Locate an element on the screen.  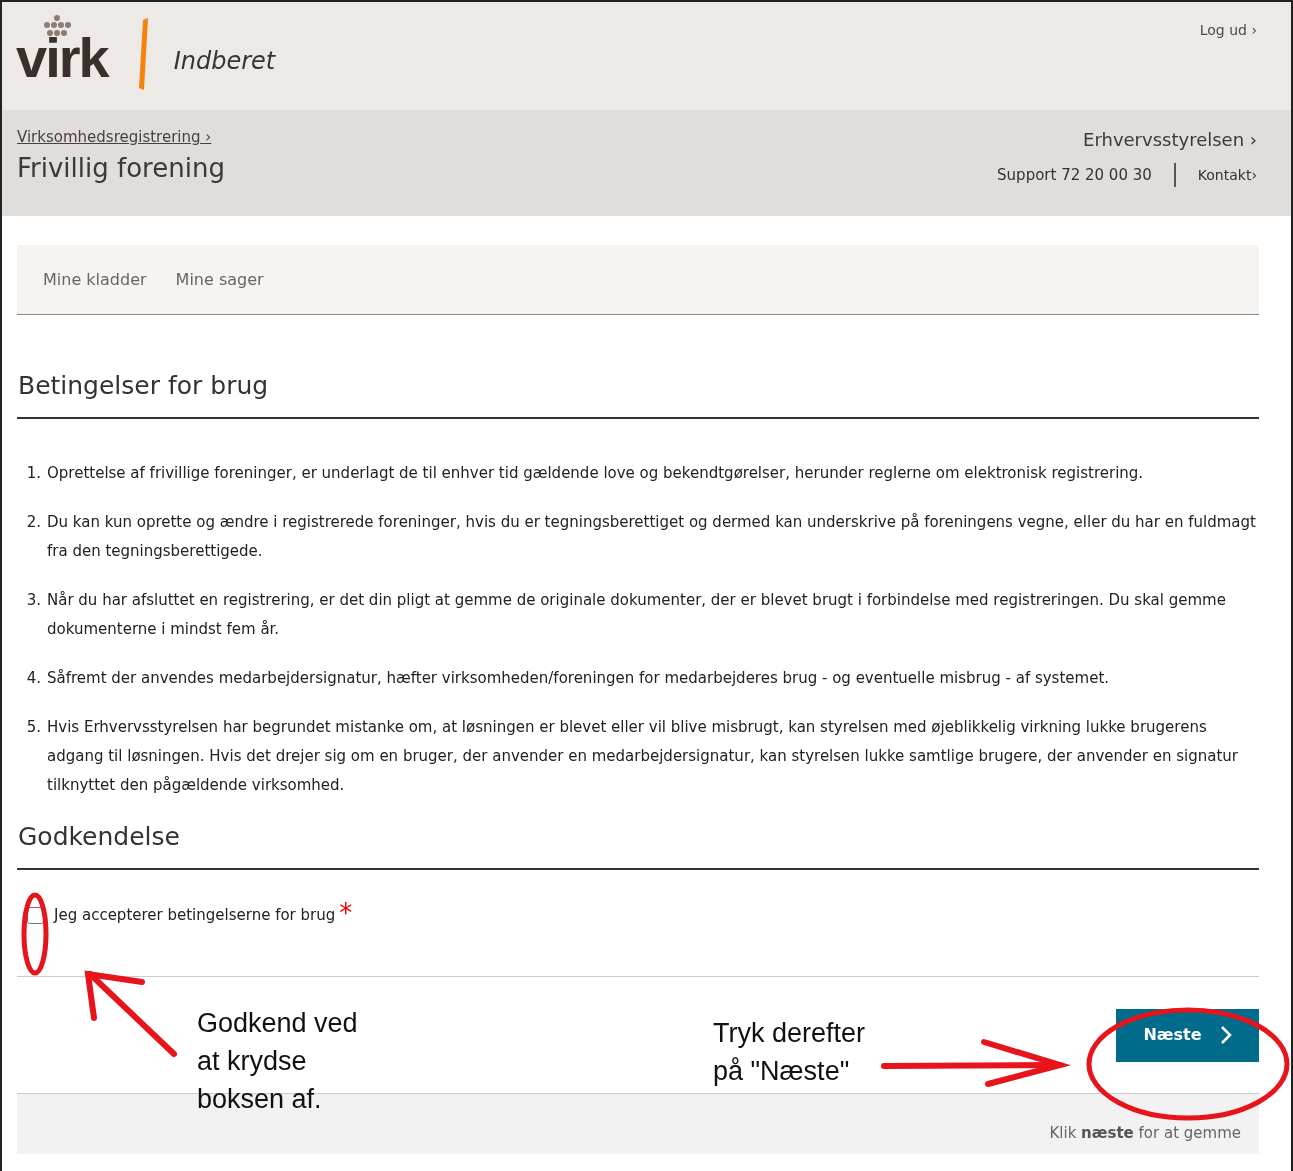
contact-link: Kontakt› is located at coordinates (1227, 175).